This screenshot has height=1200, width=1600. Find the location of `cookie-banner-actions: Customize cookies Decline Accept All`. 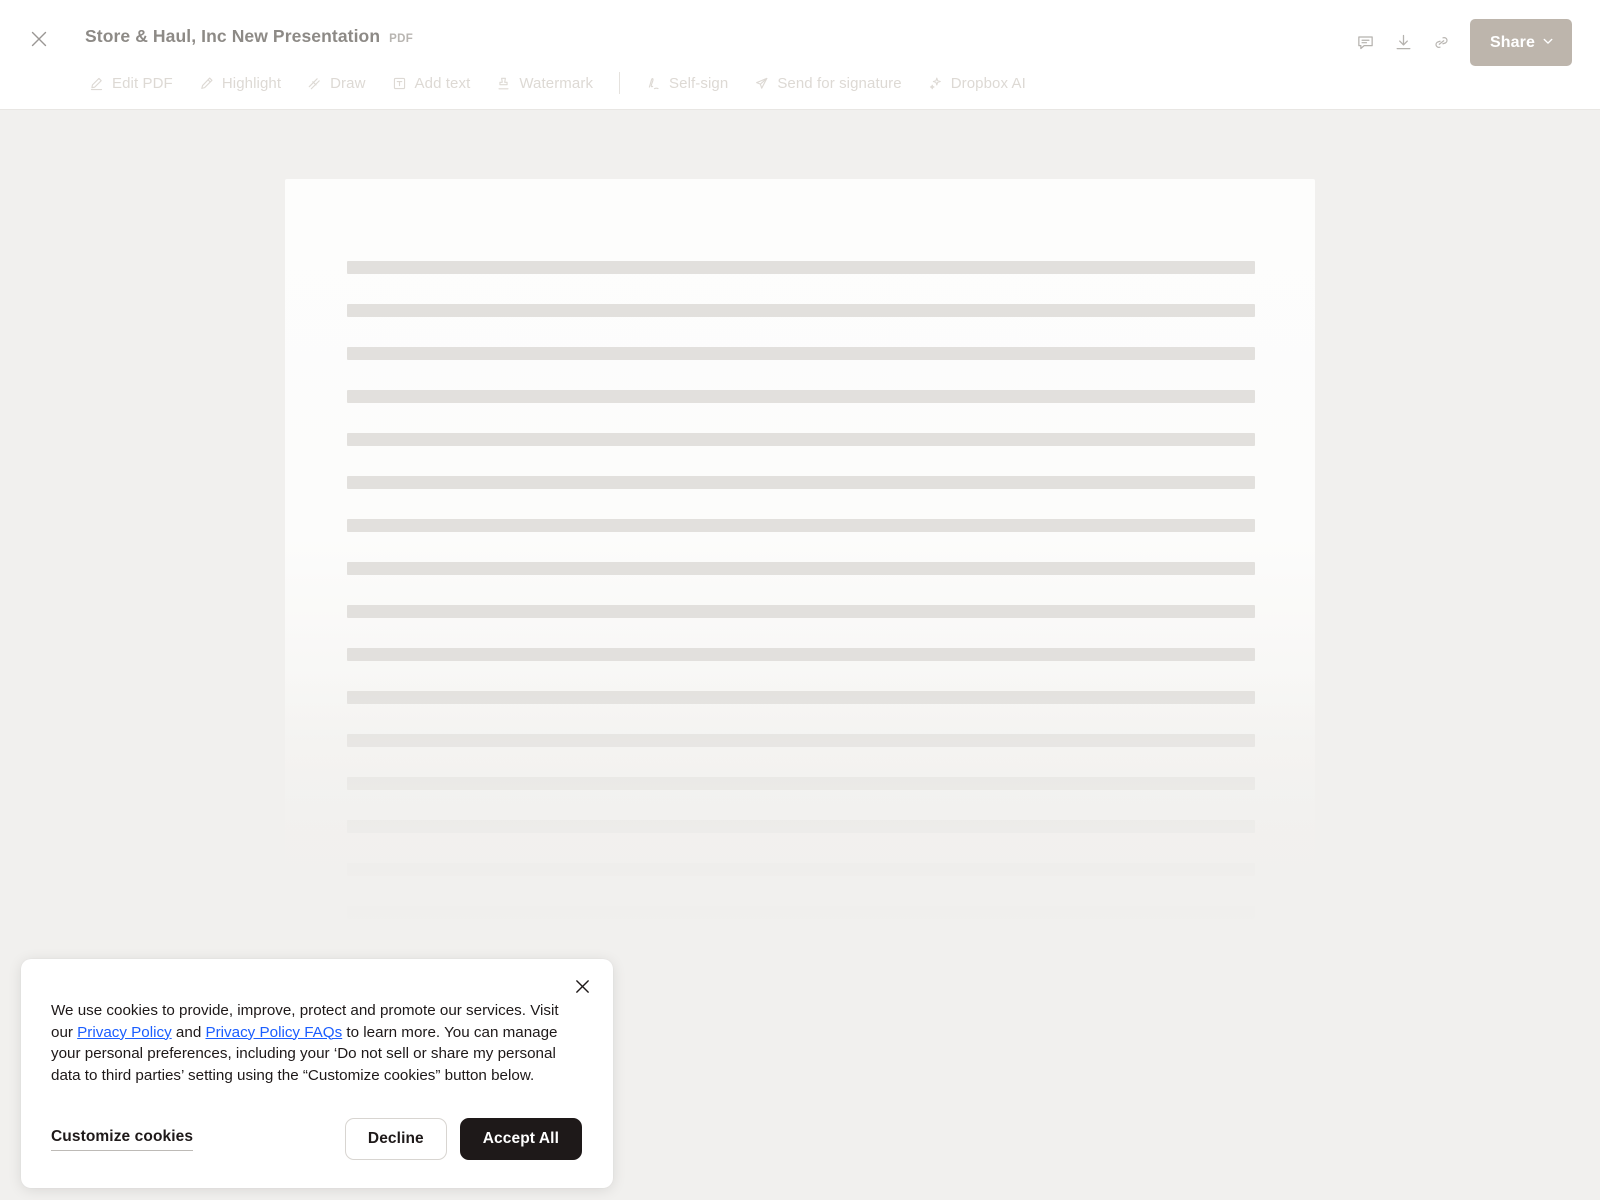

cookie-banner-actions: Customize cookies Decline Accept All is located at coordinates (317, 1139).